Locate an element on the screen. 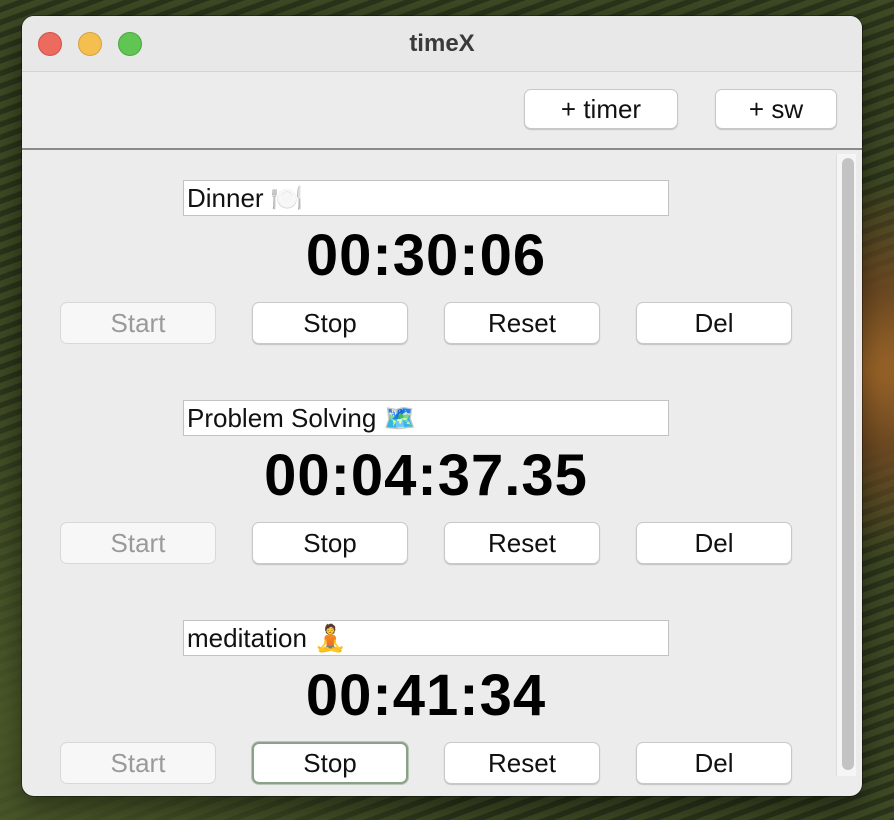  window-title: timeX is located at coordinates (442, 43).